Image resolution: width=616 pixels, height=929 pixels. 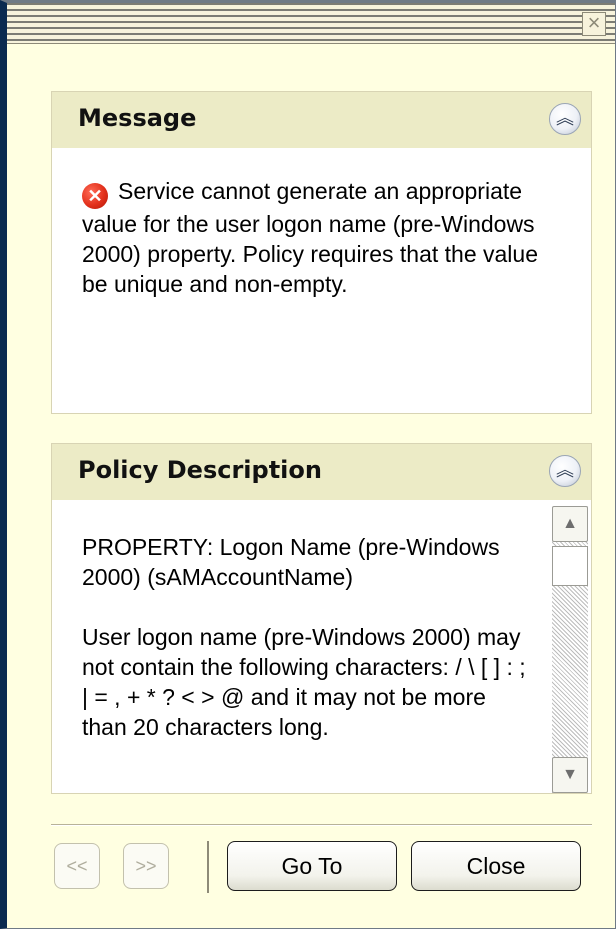 What do you see at coordinates (312, 866) in the screenshot?
I see `goto-button: Go To` at bounding box center [312, 866].